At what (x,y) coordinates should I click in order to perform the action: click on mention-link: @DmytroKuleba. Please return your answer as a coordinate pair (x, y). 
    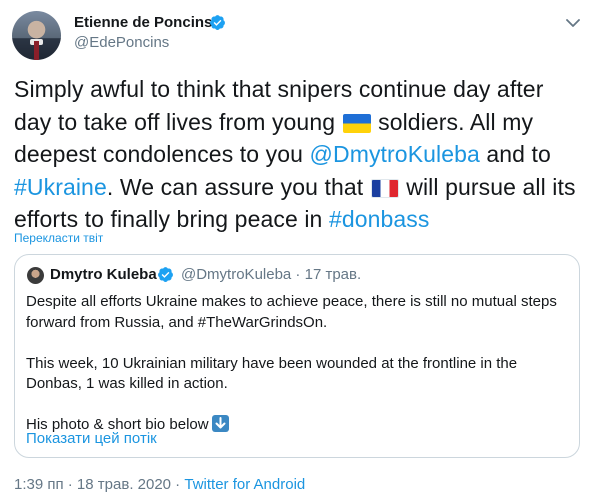
    Looking at the image, I should click on (395, 154).